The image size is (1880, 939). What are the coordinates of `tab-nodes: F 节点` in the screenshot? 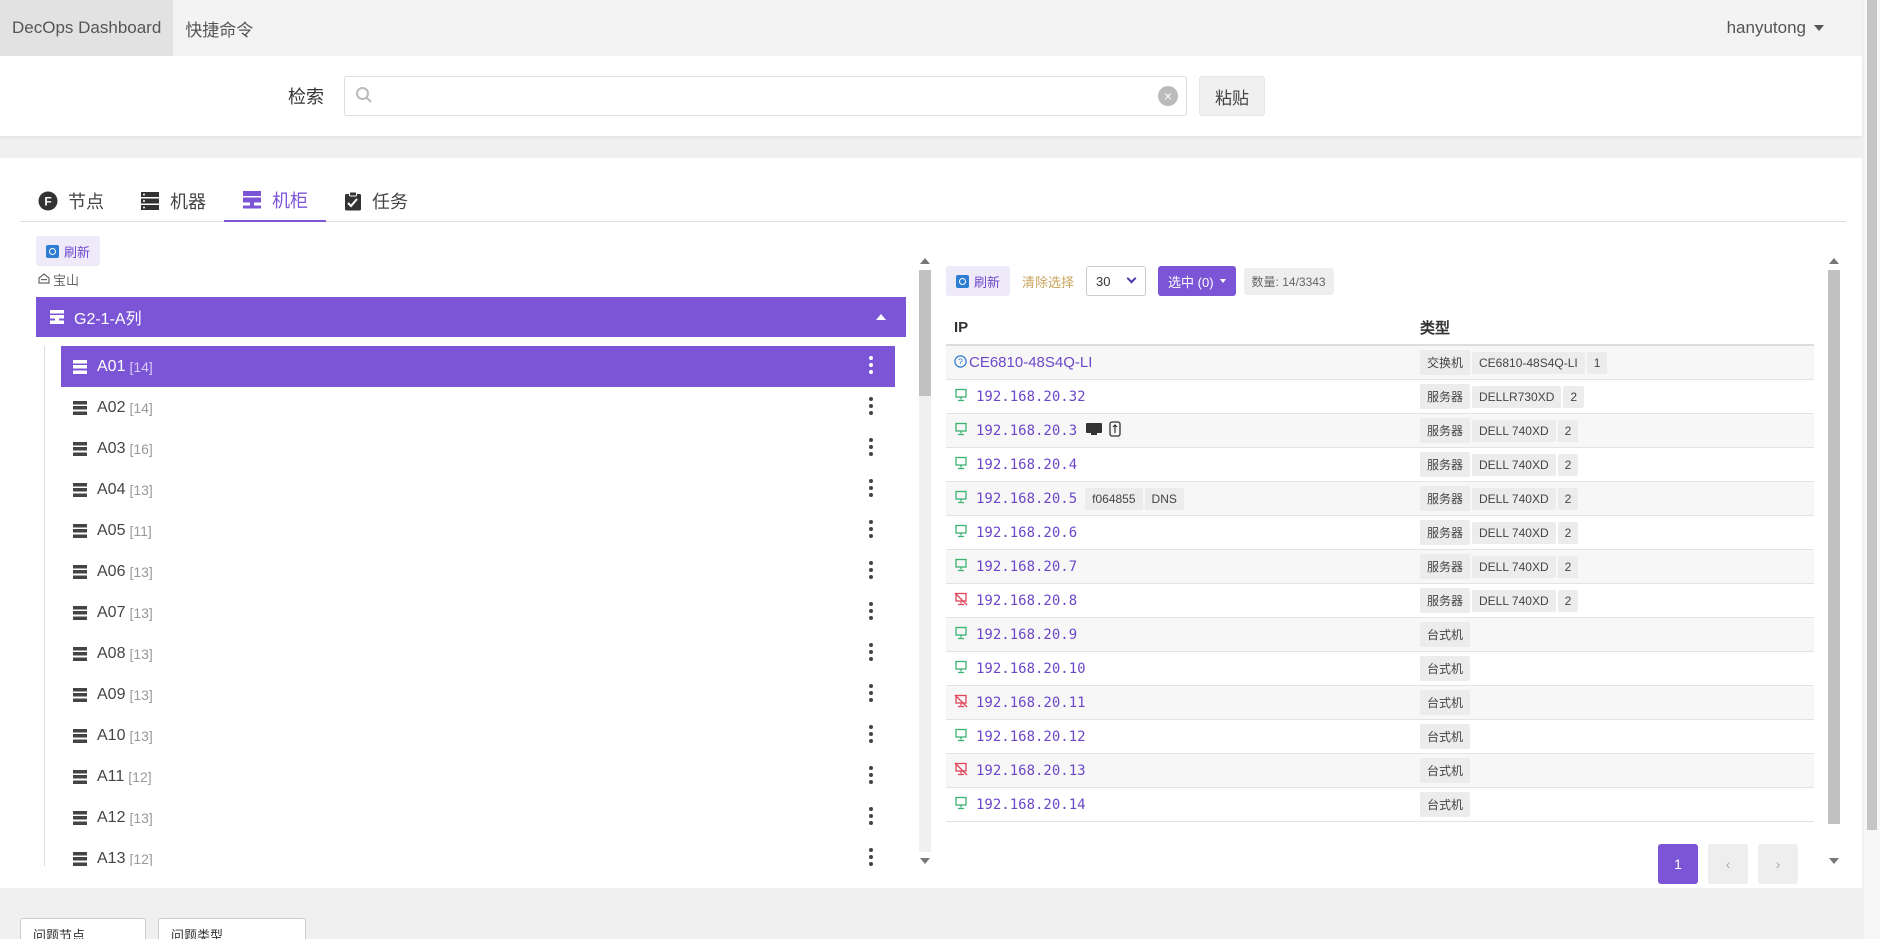 It's located at (71, 201).